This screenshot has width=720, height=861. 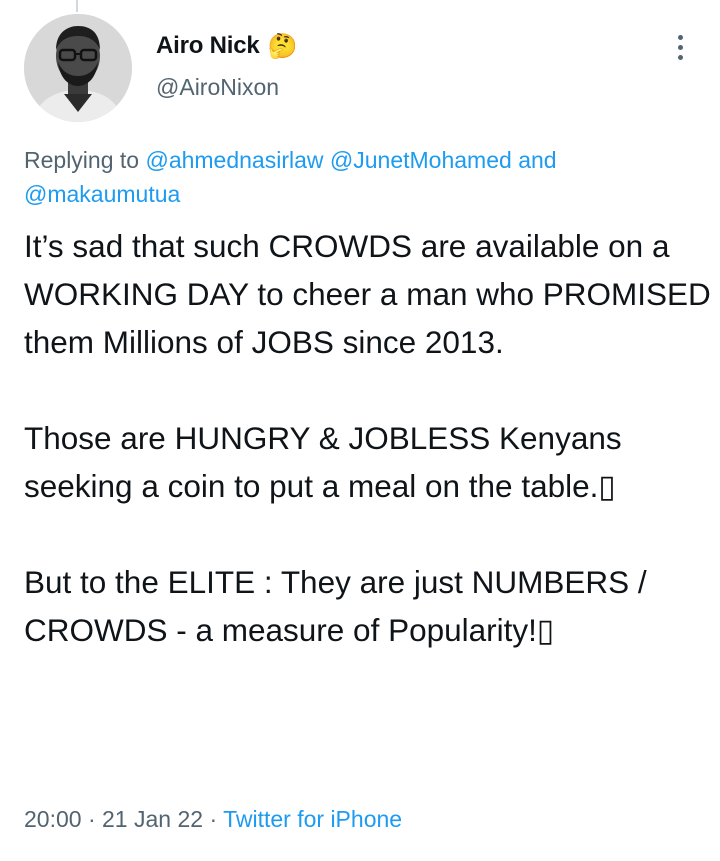 What do you see at coordinates (234, 160) in the screenshot?
I see `mention-link-ahmednasirlaw: @ahmednasirlaw` at bounding box center [234, 160].